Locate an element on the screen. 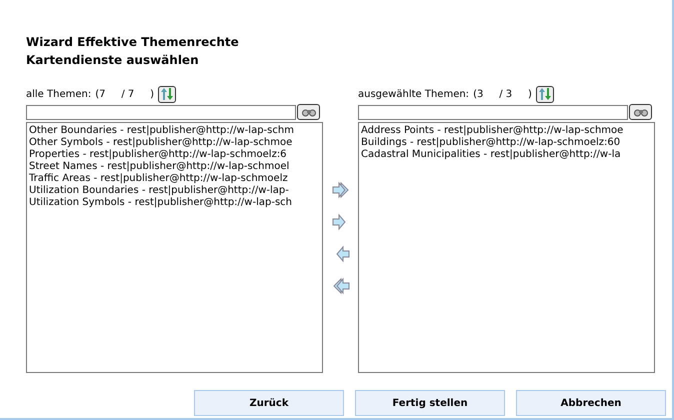 The height and width of the screenshot is (420, 674). wizard-subtitle: Kartendienste auswählen is located at coordinates (113, 60).